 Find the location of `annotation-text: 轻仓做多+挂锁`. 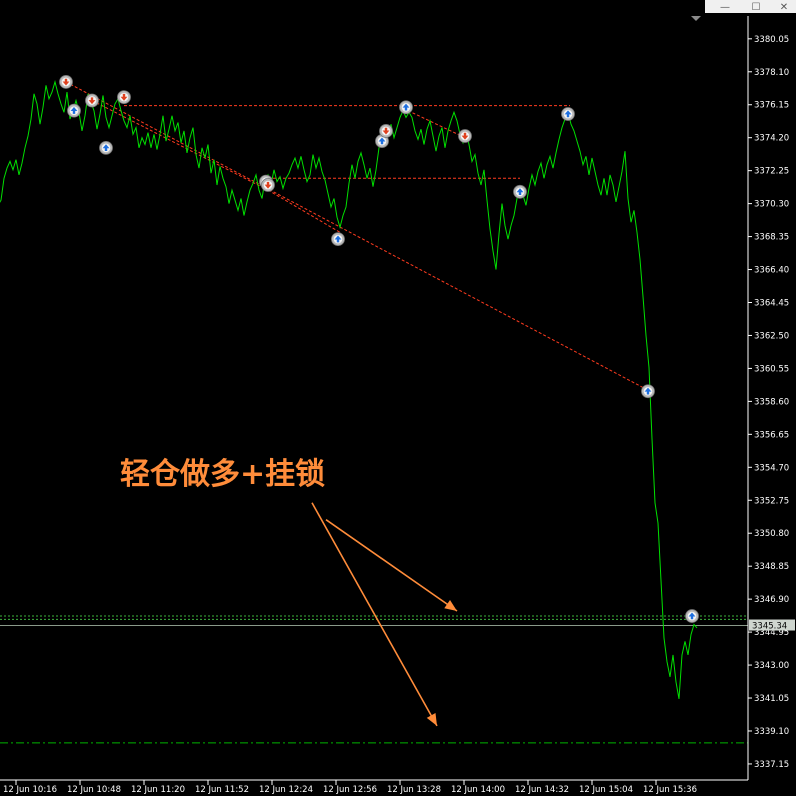

annotation-text: 轻仓做多+挂锁 is located at coordinates (222, 474).